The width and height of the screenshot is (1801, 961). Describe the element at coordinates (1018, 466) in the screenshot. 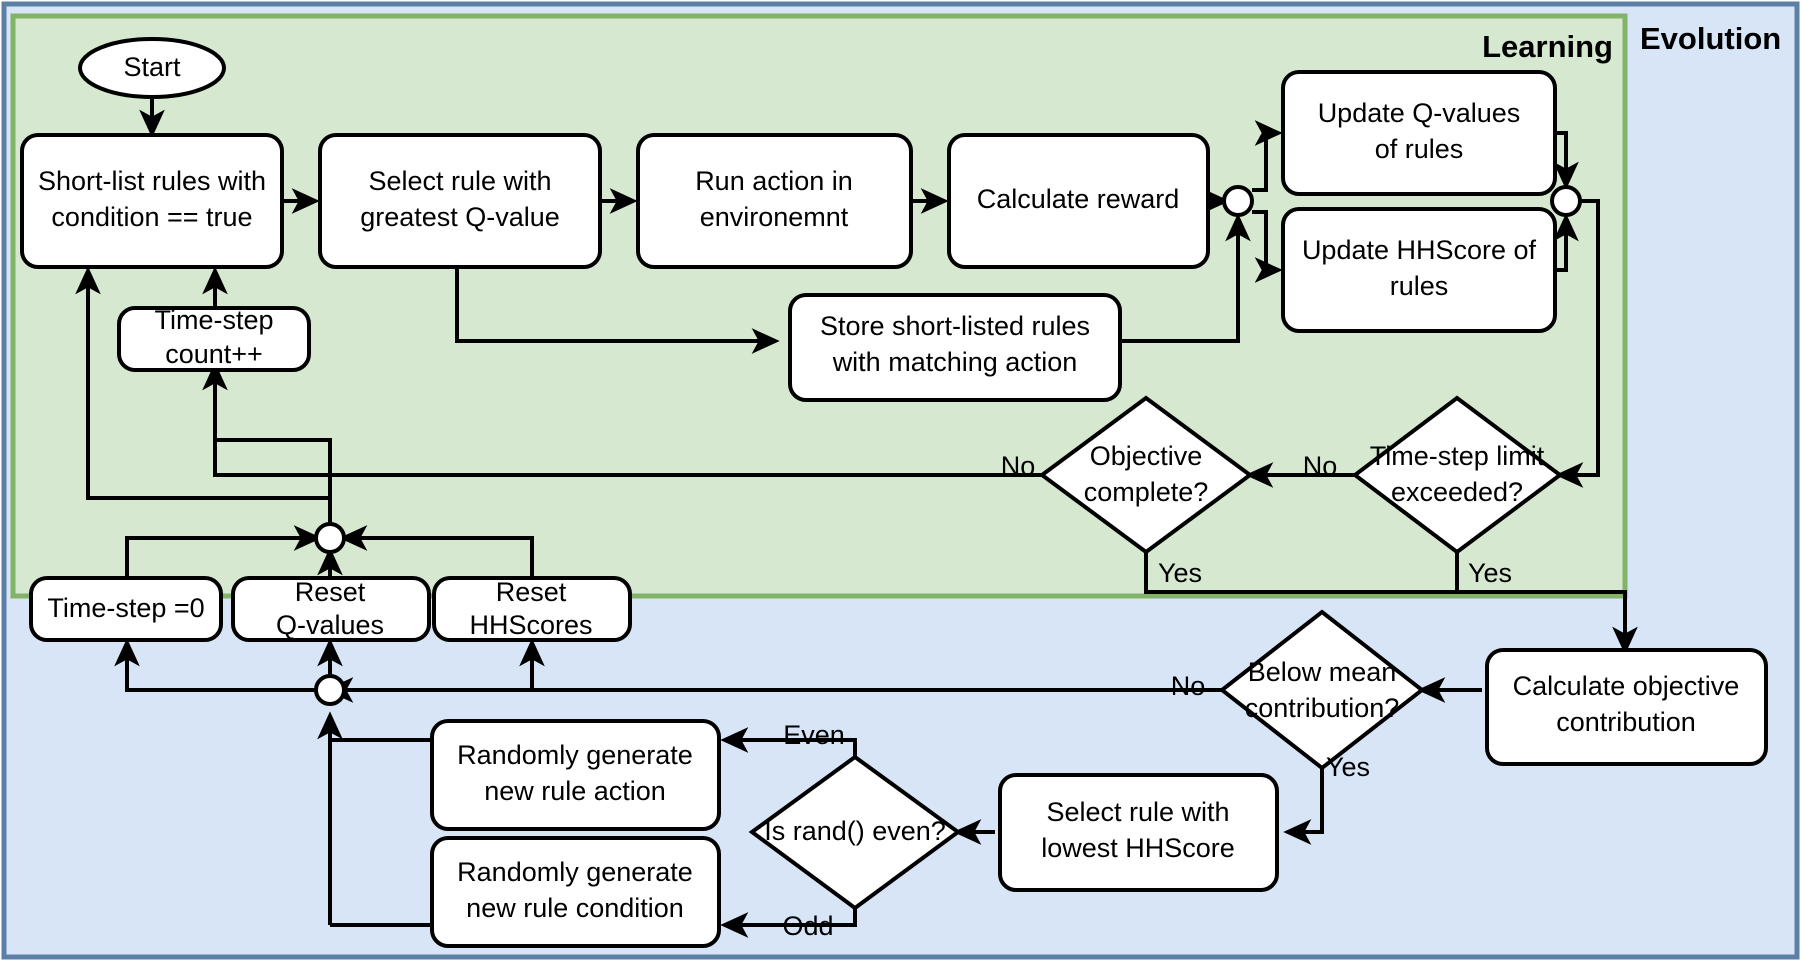

I see `edge-label-objective-no: No` at that location.